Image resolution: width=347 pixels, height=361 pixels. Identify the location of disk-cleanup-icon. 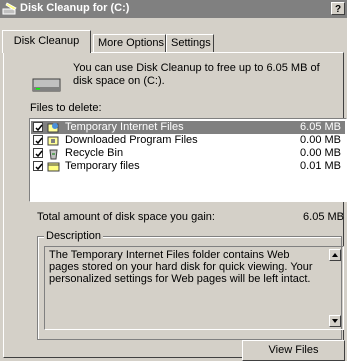
(9, 8).